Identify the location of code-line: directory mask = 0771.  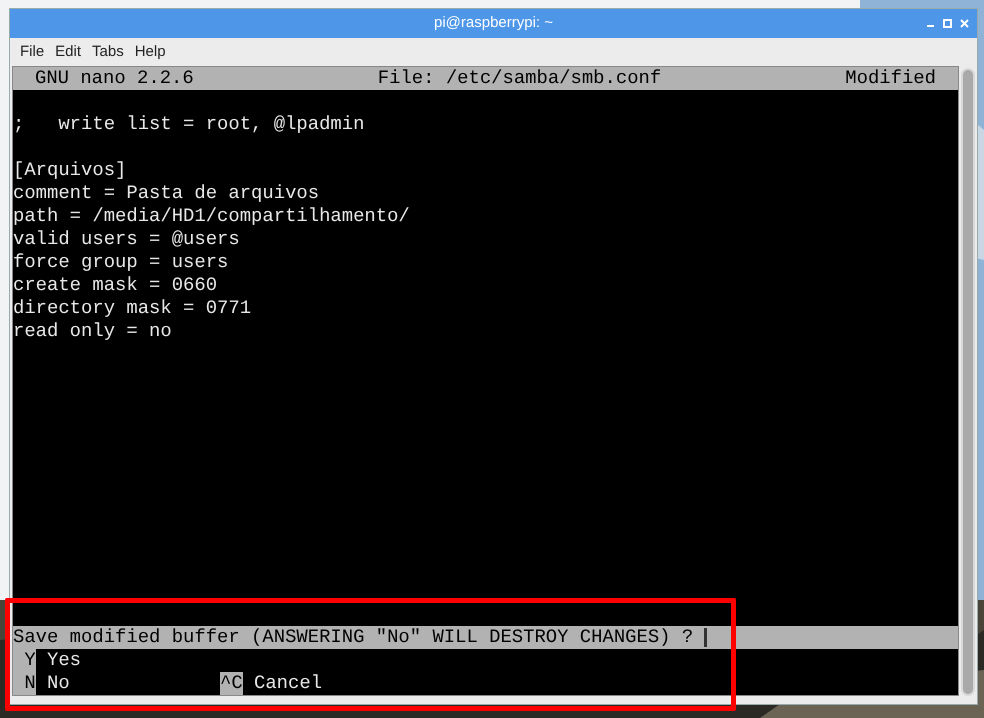
(132, 308).